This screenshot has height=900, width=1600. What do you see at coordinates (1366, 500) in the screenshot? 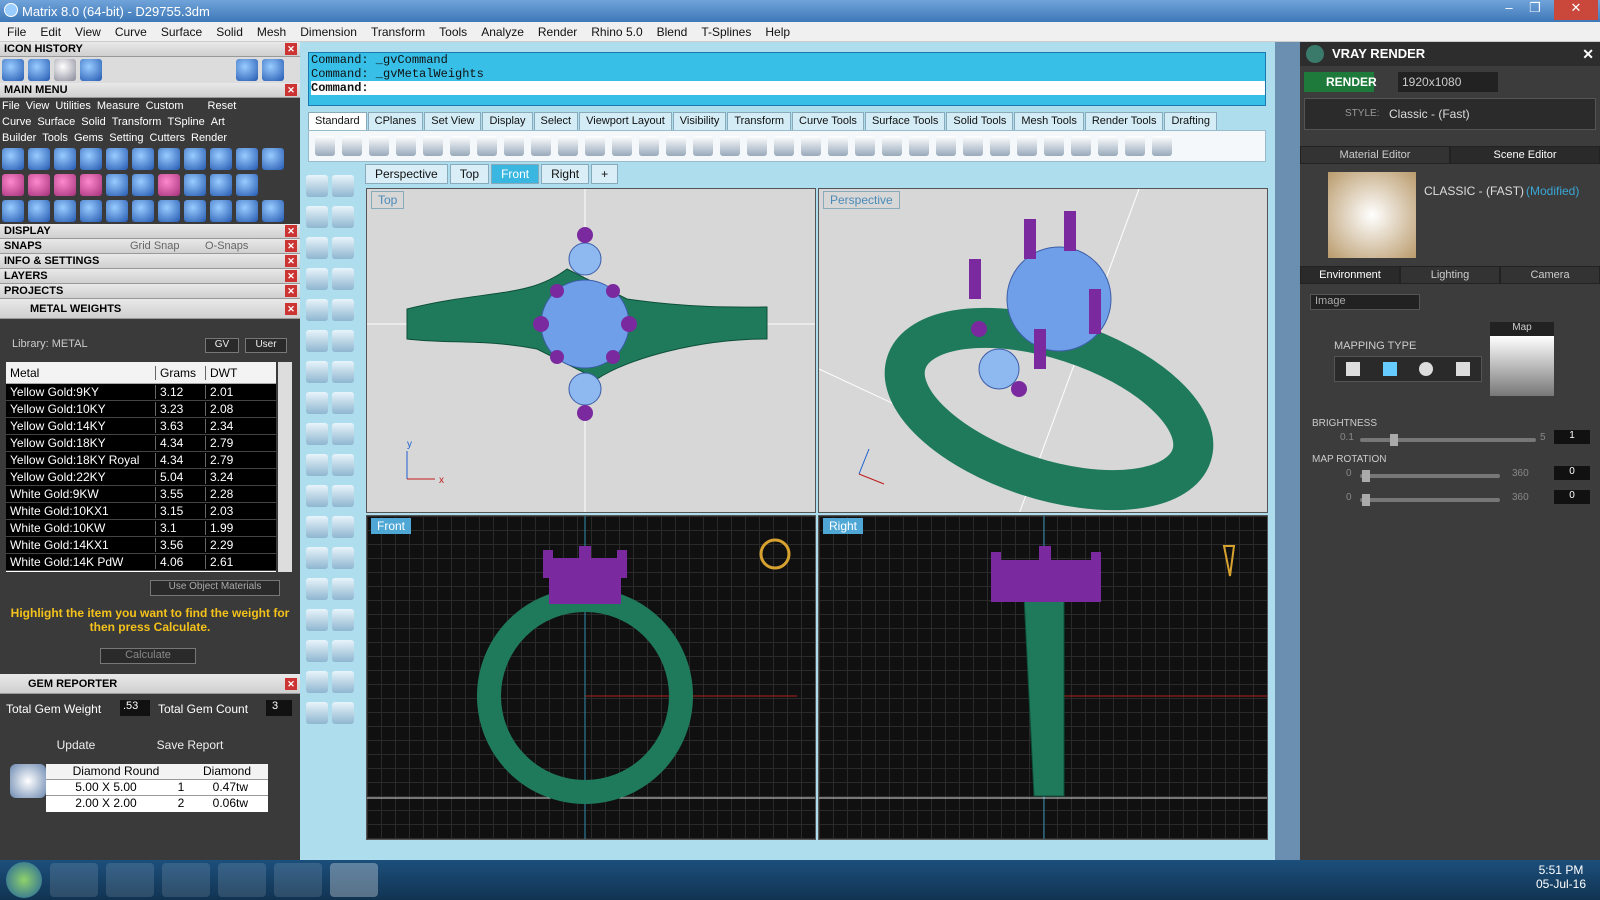
I see `slider-handle` at bounding box center [1366, 500].